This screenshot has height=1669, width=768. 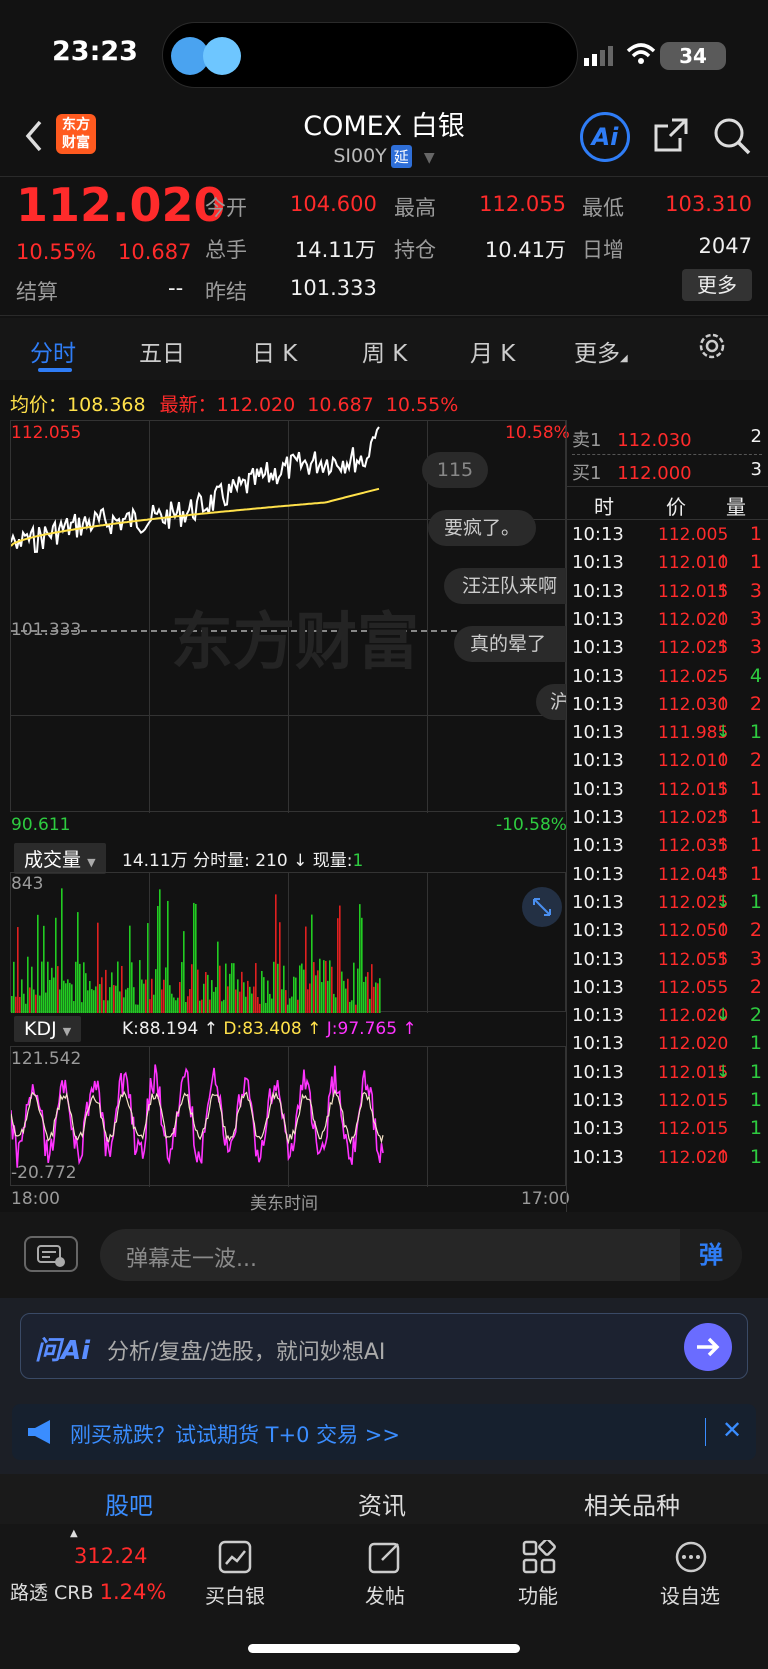 What do you see at coordinates (60, 858) in the screenshot?
I see `indicator-selector-volume: 成交量 ▼` at bounding box center [60, 858].